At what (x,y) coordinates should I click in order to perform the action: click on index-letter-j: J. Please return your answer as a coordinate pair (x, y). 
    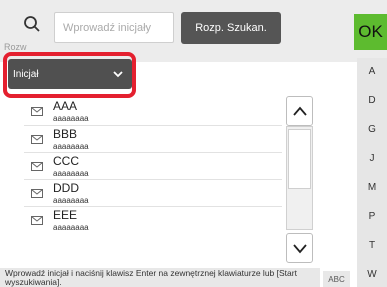
    Looking at the image, I should click on (372, 158).